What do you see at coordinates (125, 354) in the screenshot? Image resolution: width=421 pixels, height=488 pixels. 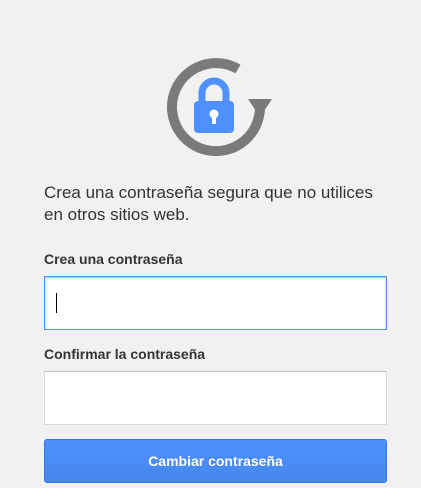 I see `confirm-password-label: Confirmar la contraseña` at bounding box center [125, 354].